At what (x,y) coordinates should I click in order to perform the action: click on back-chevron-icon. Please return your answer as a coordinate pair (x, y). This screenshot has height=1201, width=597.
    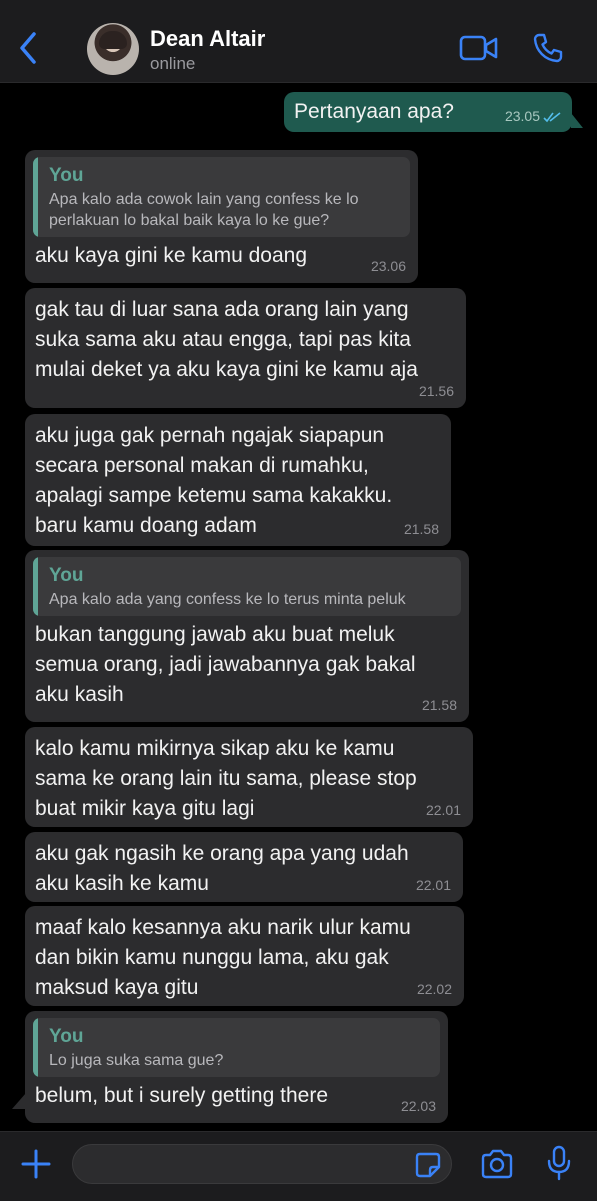
    Looking at the image, I should click on (28, 48).